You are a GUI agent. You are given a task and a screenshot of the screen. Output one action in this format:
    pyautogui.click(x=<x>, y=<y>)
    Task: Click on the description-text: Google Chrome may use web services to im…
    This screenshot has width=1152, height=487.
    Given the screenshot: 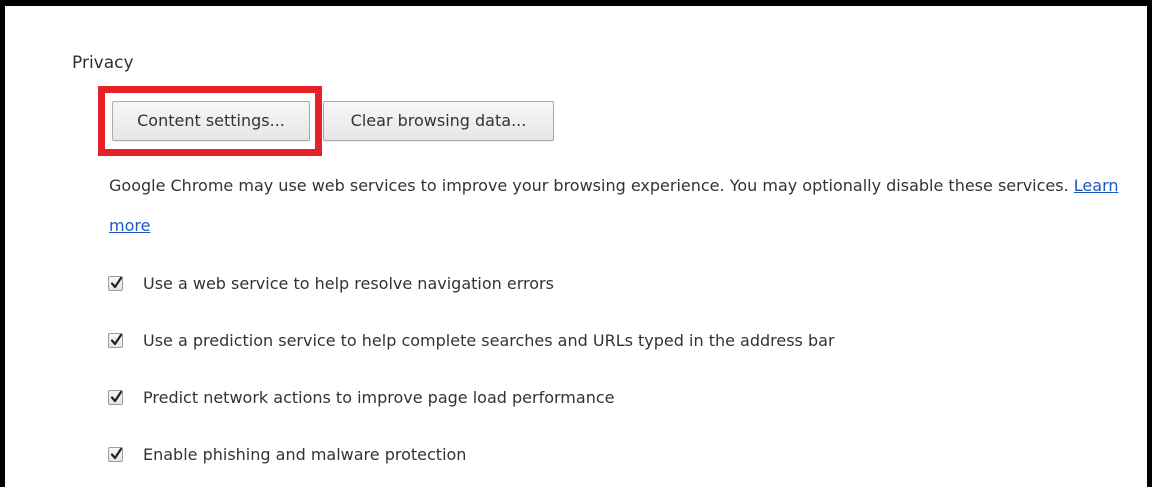 What is the action you would take?
    pyautogui.click(x=589, y=185)
    